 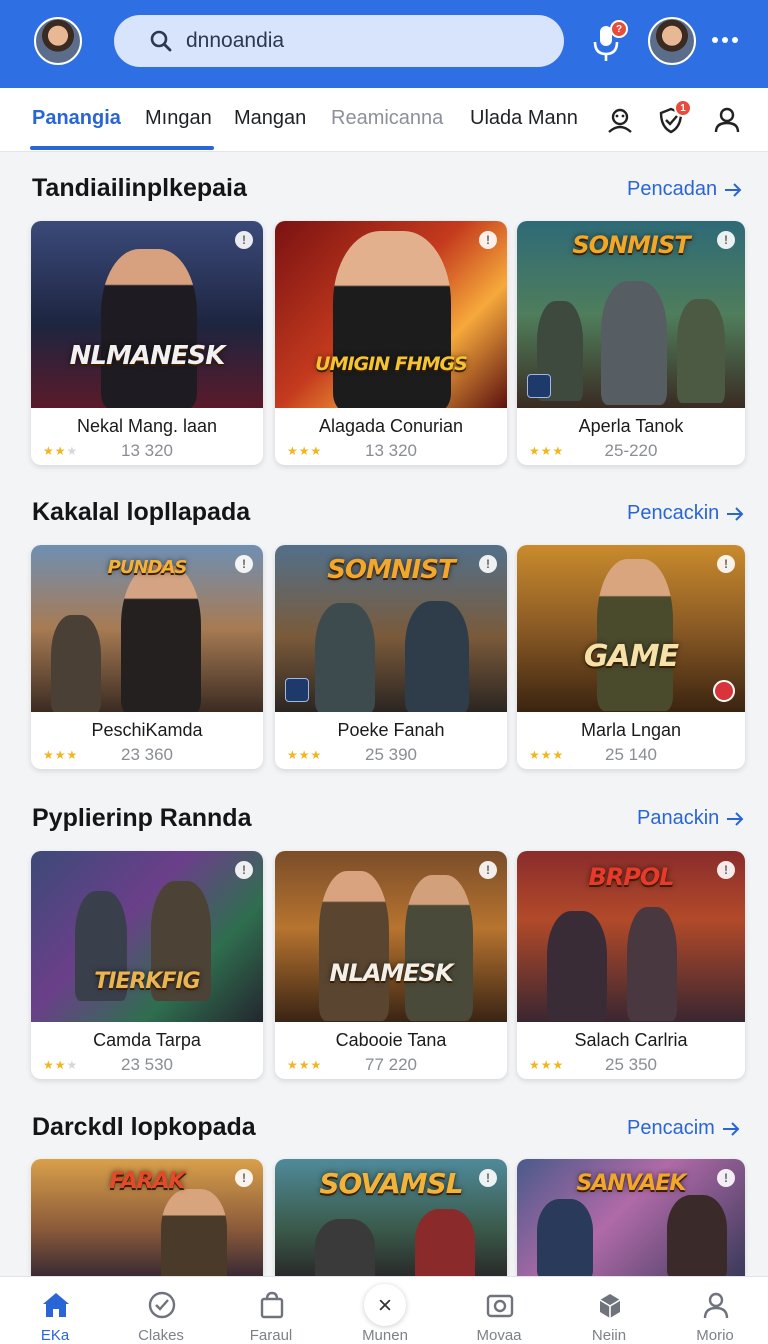 I want to click on game-card: NLAMESK ! Cabooie Tana ★★★ 77 220, so click(x=391, y=965).